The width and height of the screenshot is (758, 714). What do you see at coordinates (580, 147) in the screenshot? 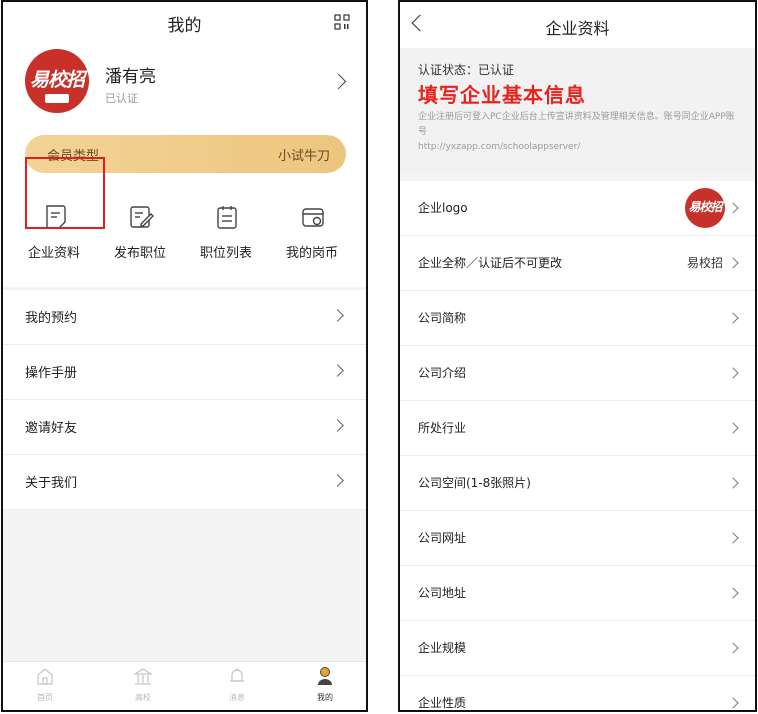
I see `backend-url: http://yxzapp.com/schoolappserver/` at bounding box center [580, 147].